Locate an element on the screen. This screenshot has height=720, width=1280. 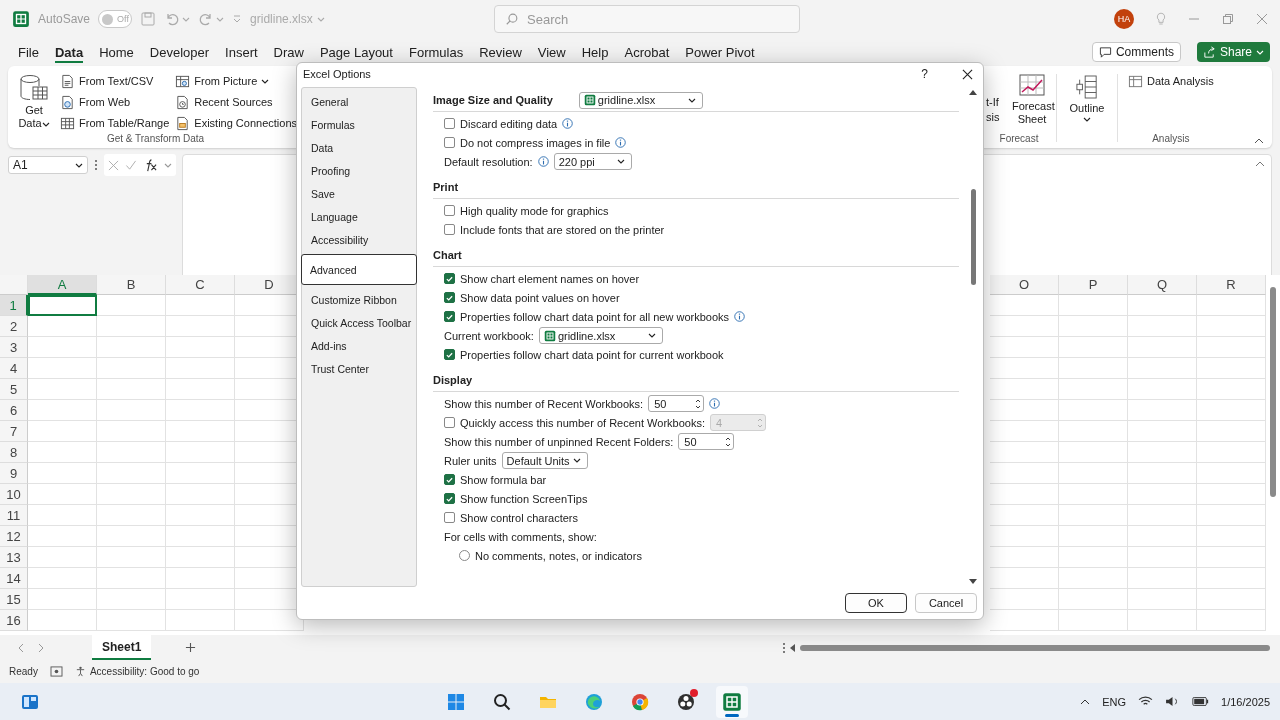
help-button: ? is located at coordinates (924, 74).